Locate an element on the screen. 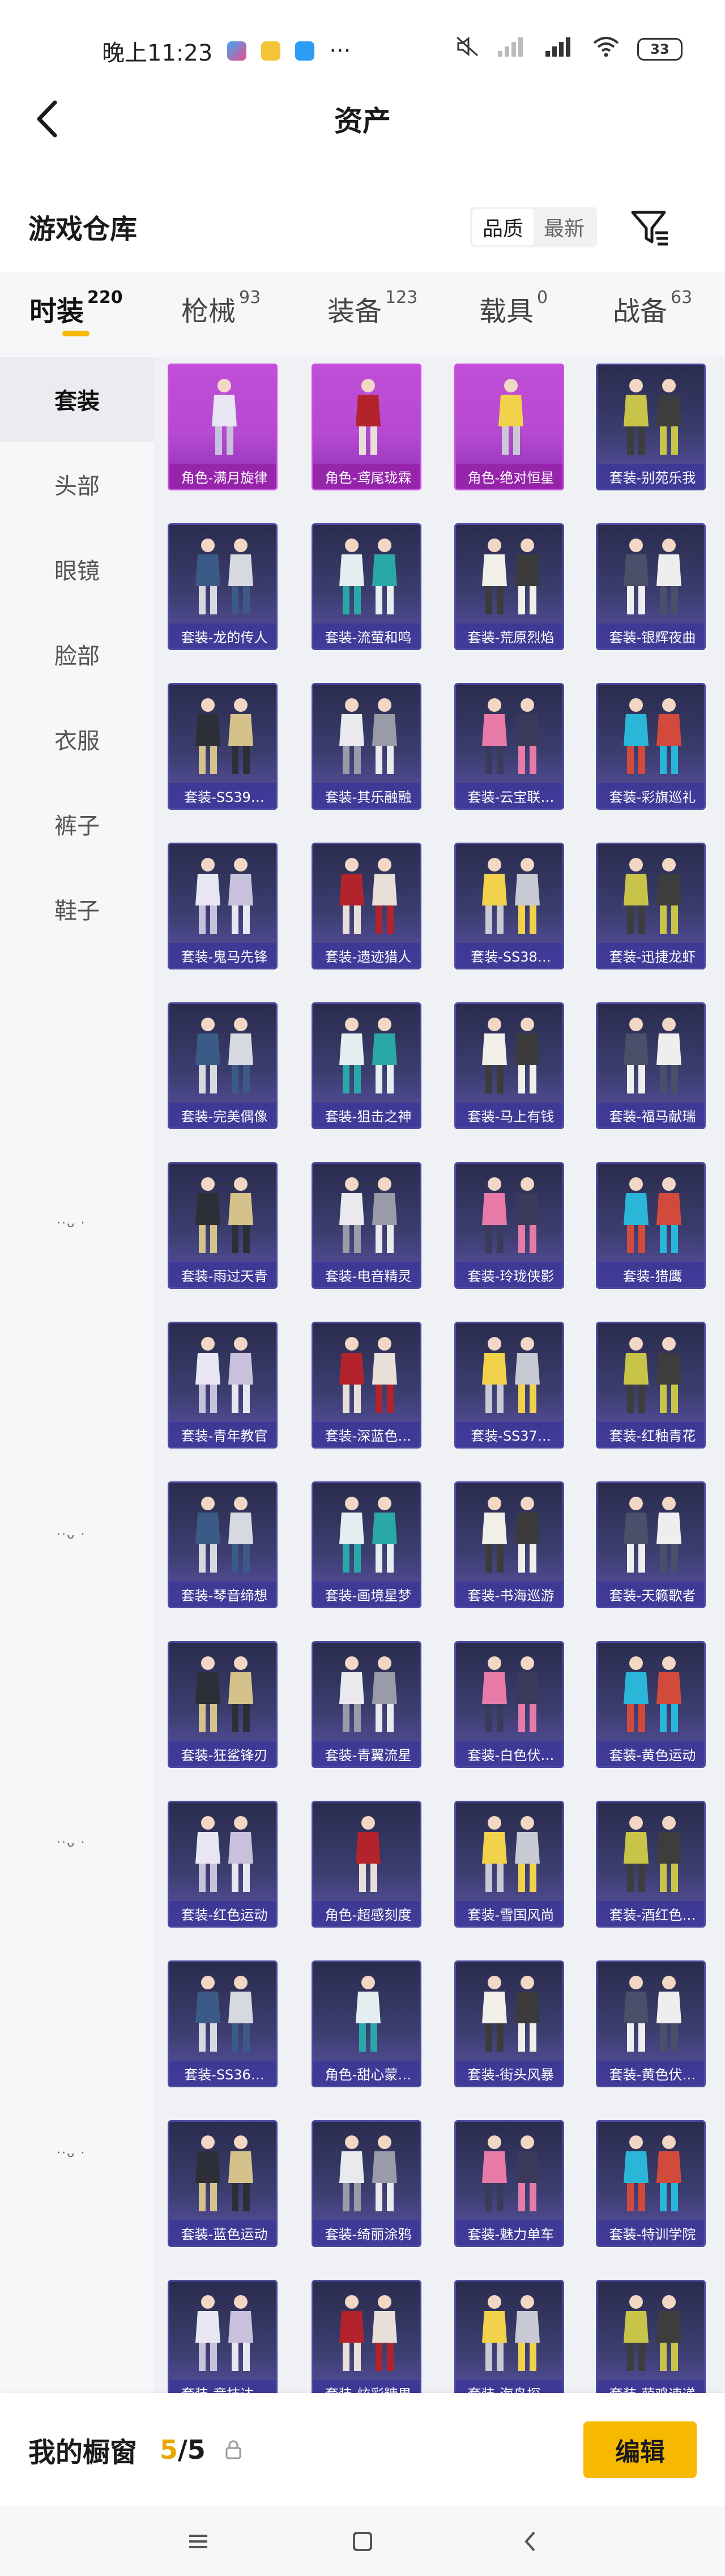 The width and height of the screenshot is (725, 2576). outfit-card: 套装-狂鲨锋刃 is located at coordinates (223, 1704).